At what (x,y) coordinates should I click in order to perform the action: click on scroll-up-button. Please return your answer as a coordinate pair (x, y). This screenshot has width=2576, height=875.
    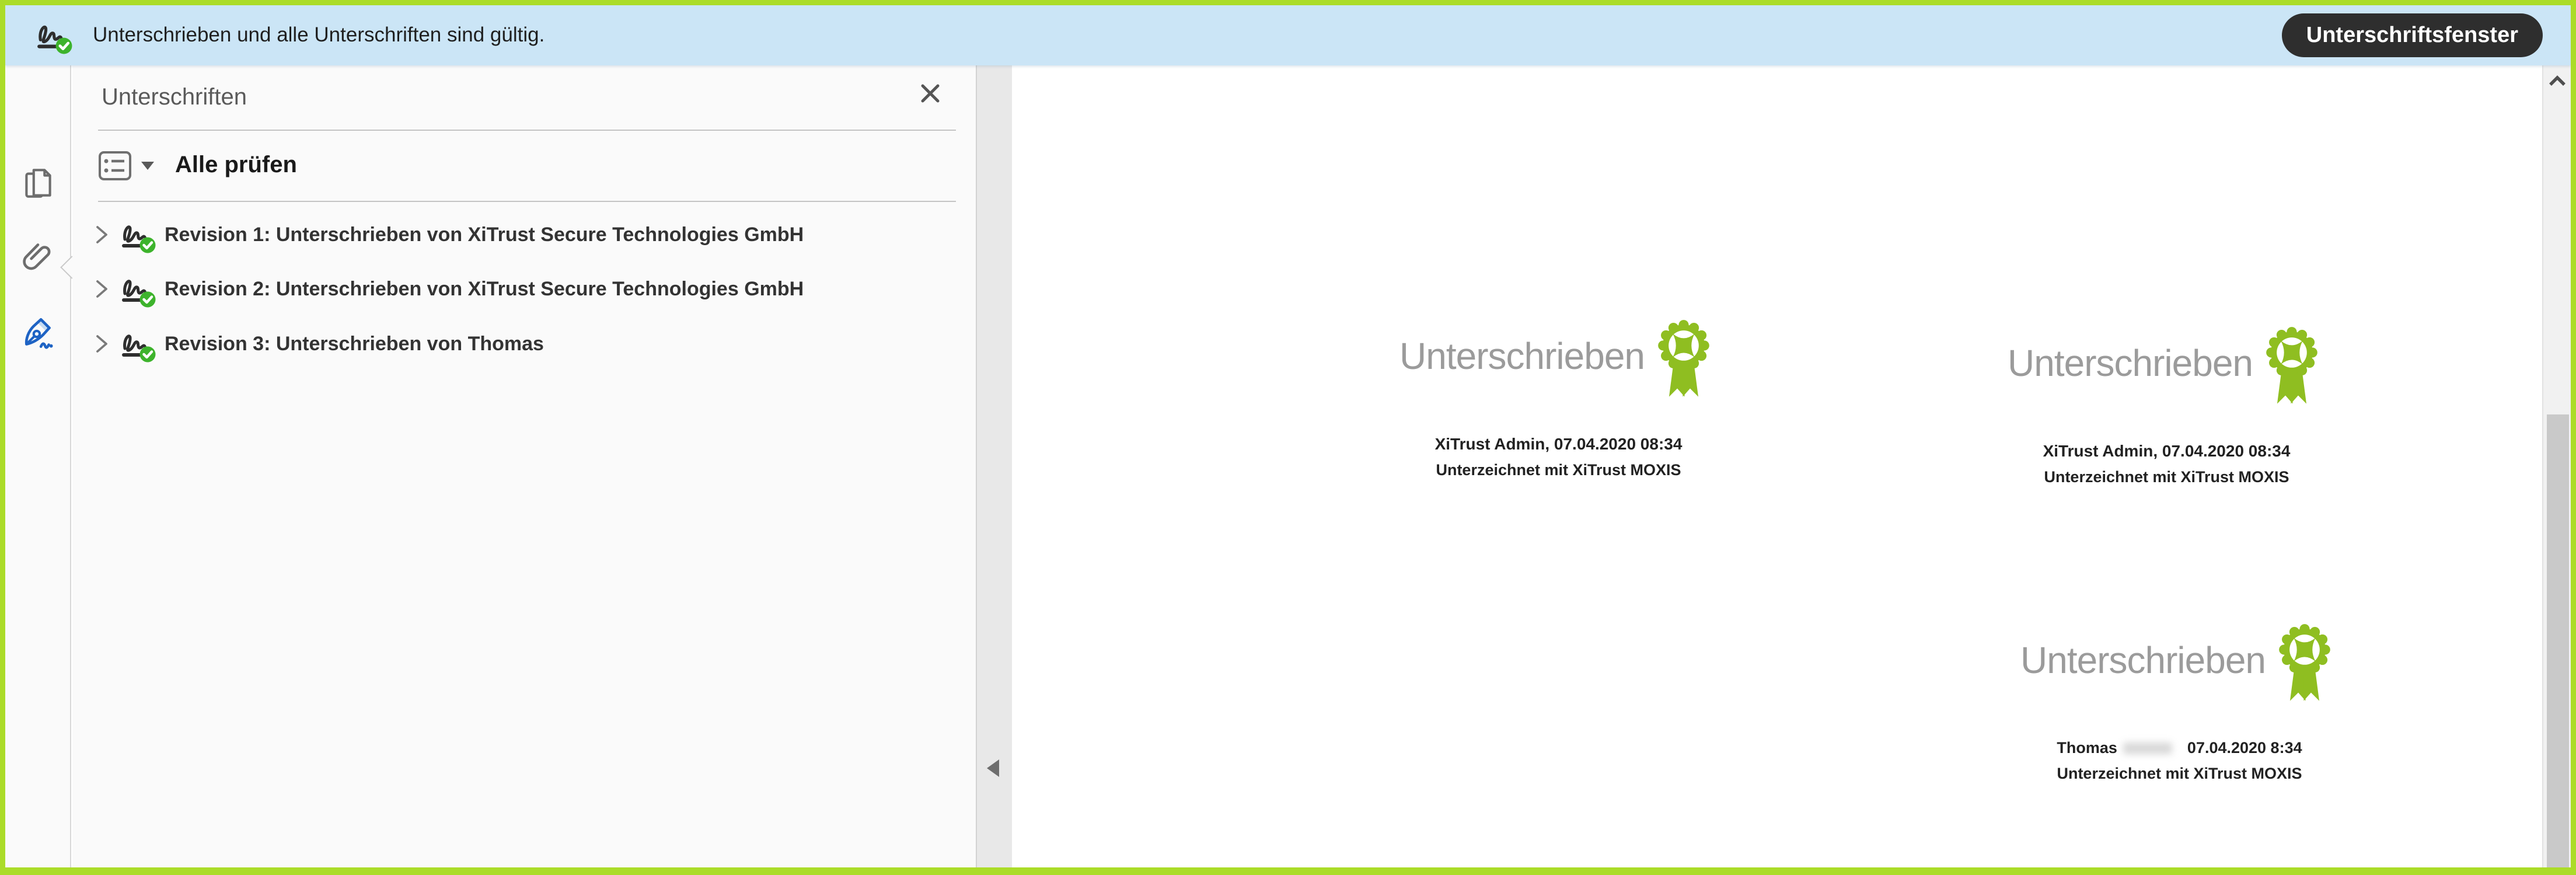
    Looking at the image, I should click on (2557, 81).